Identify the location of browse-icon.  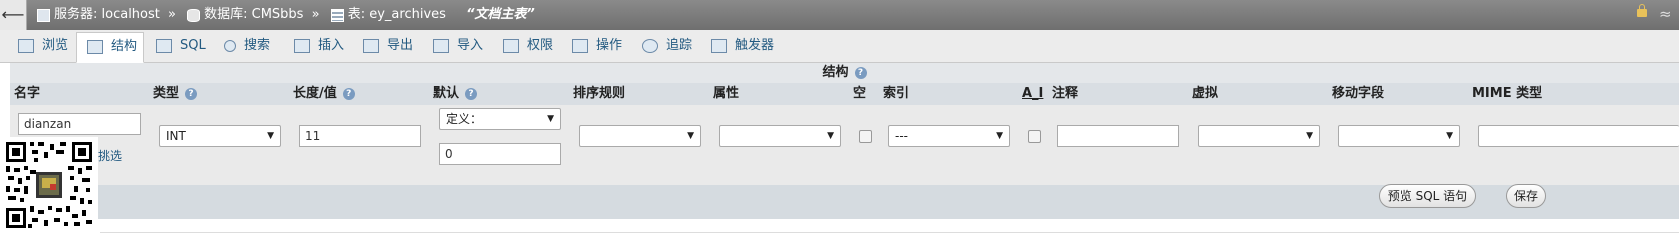
(26, 45).